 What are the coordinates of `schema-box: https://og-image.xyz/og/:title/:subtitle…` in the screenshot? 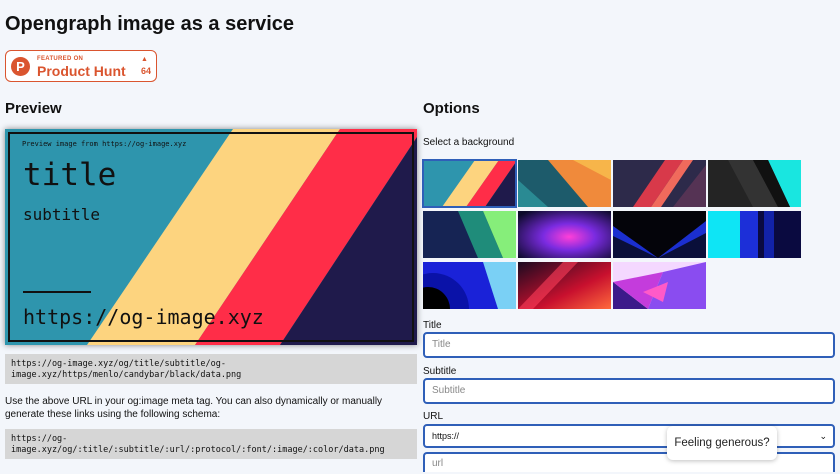 It's located at (211, 444).